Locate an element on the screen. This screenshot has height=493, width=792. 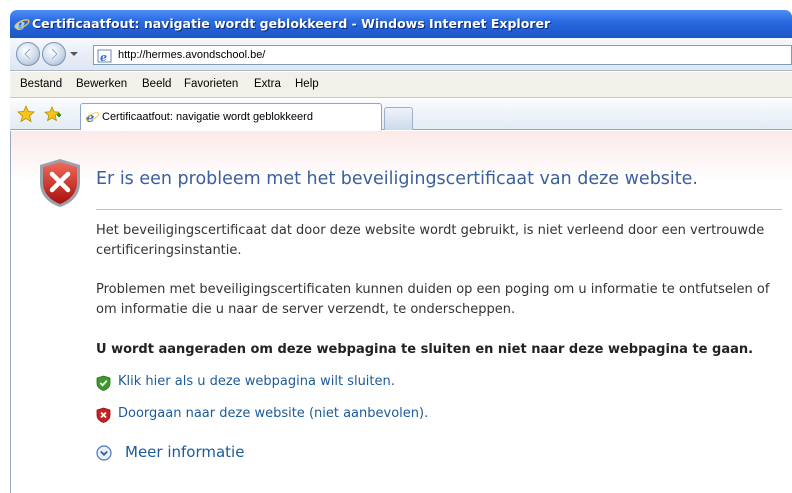
more-information-label: Meer informatie is located at coordinates (185, 452).